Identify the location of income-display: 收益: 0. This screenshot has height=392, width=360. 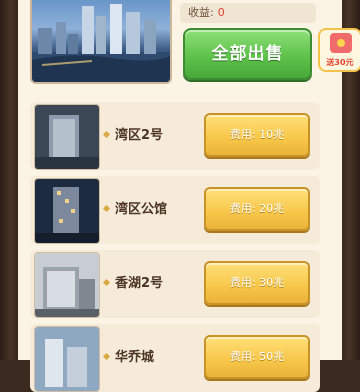
(248, 13).